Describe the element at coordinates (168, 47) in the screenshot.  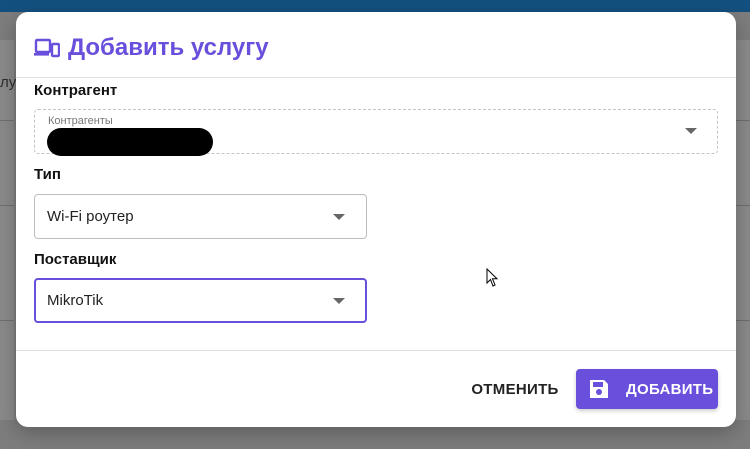
I see `dialog-title: Добавить услугу` at that location.